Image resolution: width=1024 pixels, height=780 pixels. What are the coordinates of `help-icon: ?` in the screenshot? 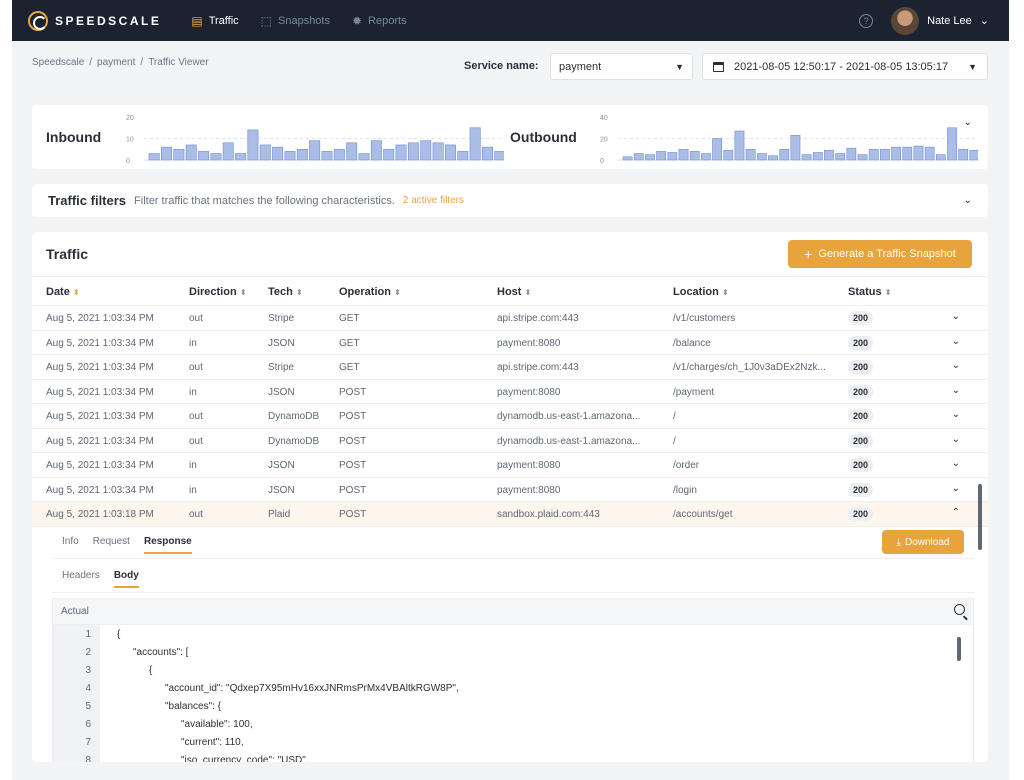 It's located at (866, 20).